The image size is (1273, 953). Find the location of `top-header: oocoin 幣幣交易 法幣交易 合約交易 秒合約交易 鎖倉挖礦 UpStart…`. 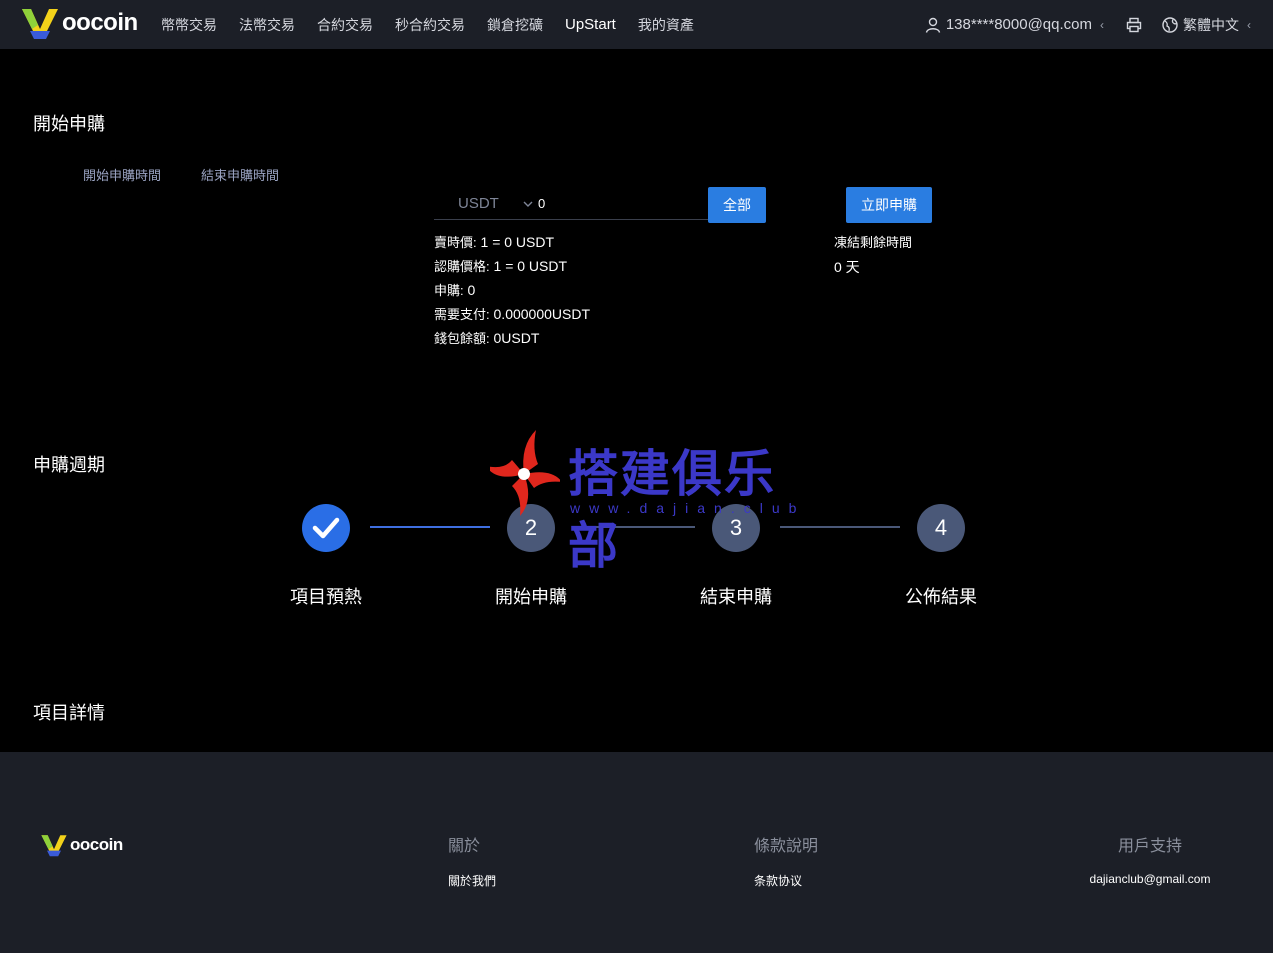

top-header: oocoin 幣幣交易 法幣交易 合約交易 秒合約交易 鎖倉挖礦 UpStart… is located at coordinates (636, 24).